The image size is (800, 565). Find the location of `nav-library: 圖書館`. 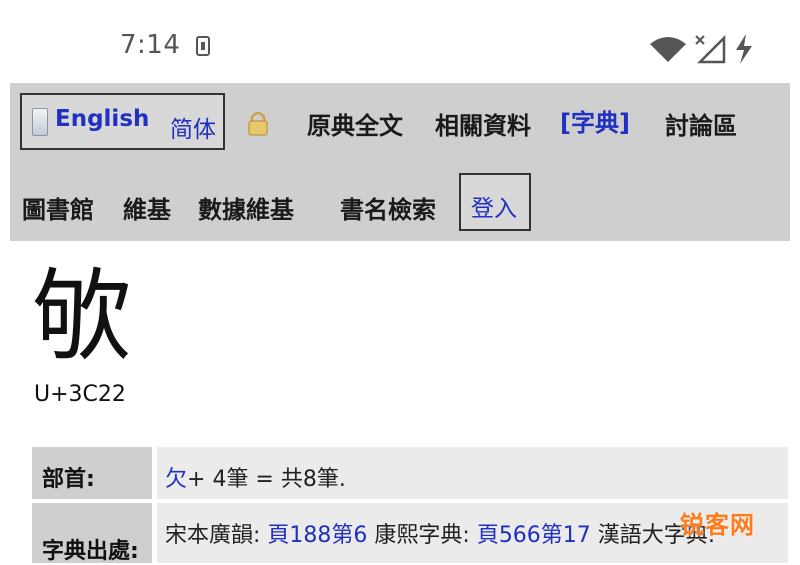

nav-library: 圖書館 is located at coordinates (58, 207).